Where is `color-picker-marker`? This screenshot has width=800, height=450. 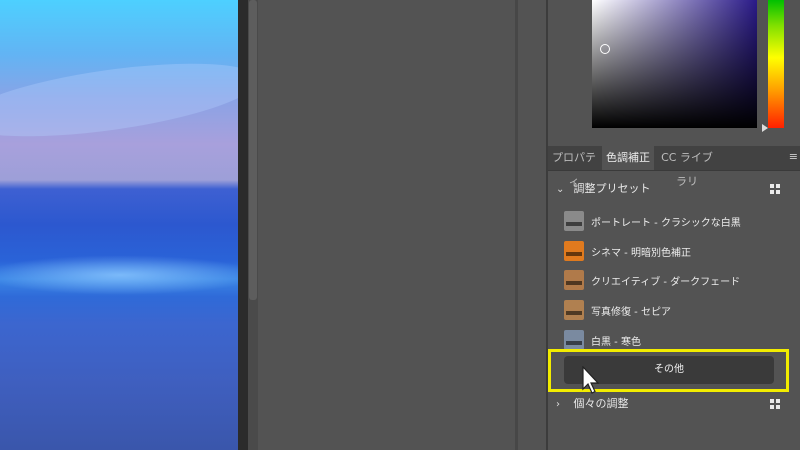
color-picker-marker is located at coordinates (605, 49).